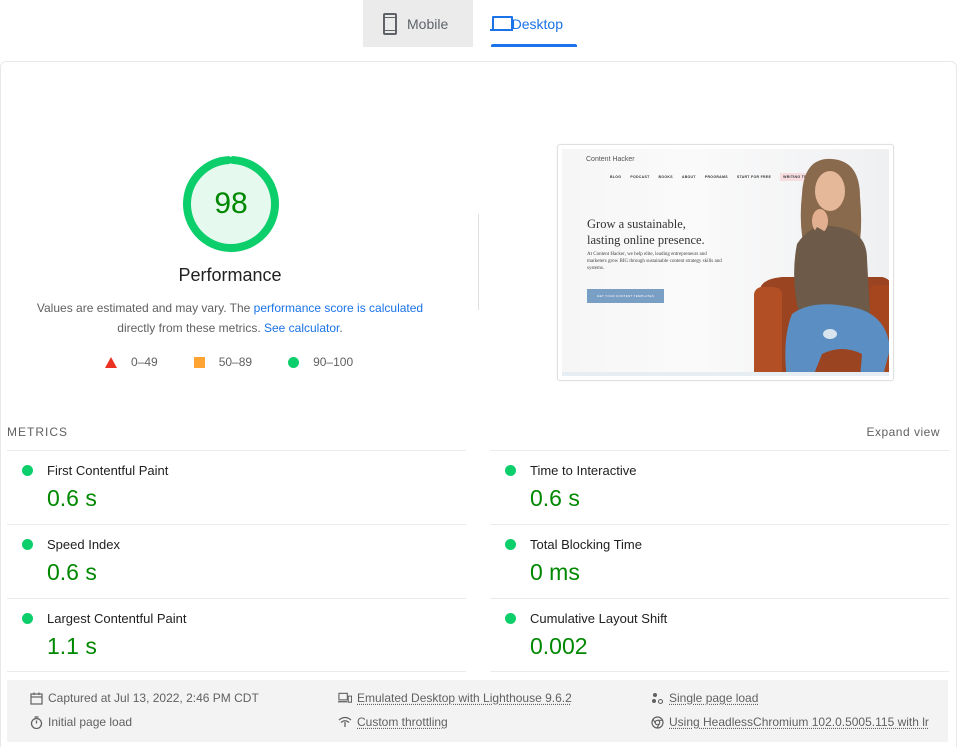 This screenshot has width=957, height=747. Describe the element at coordinates (719, 635) in the screenshot. I see `metric-cumulative-layout-shift: Cumulative Layout Shift 0.002` at that location.